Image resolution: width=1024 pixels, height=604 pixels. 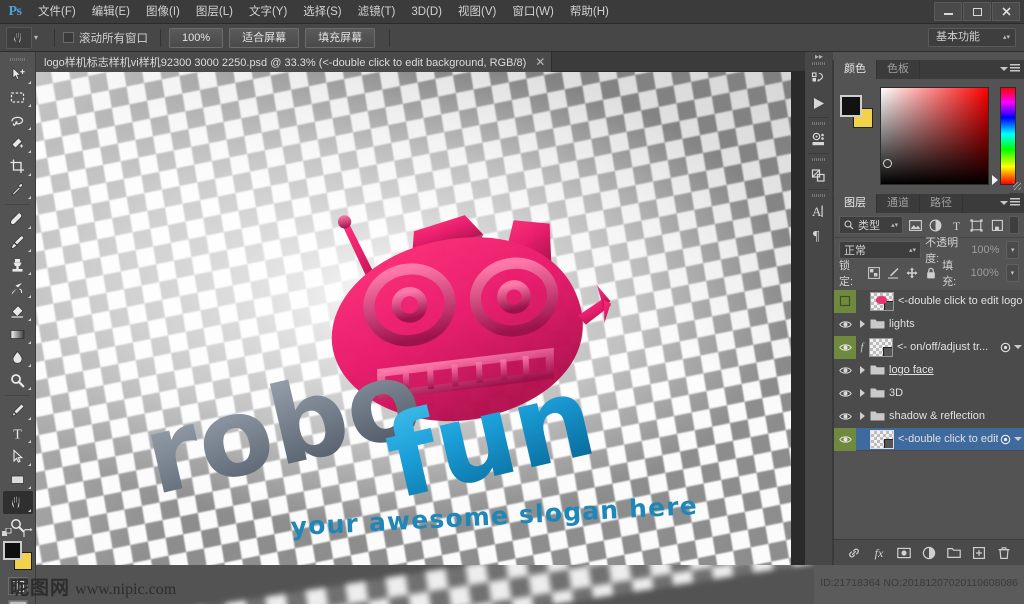 What do you see at coordinates (264, 37) in the screenshot?
I see `fit-screen-button: 适合屏幕` at bounding box center [264, 37].